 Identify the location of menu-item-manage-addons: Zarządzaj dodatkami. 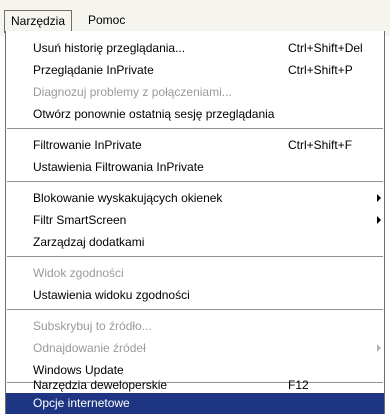
(195, 242).